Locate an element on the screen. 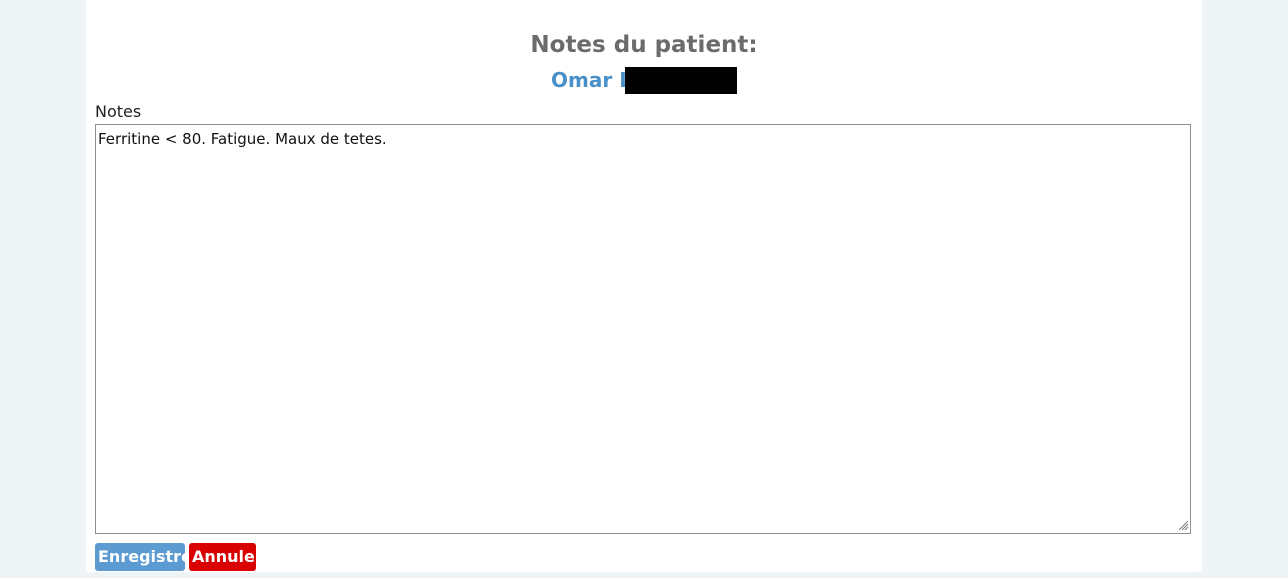  page-title: Notes du patient: is located at coordinates (644, 45).